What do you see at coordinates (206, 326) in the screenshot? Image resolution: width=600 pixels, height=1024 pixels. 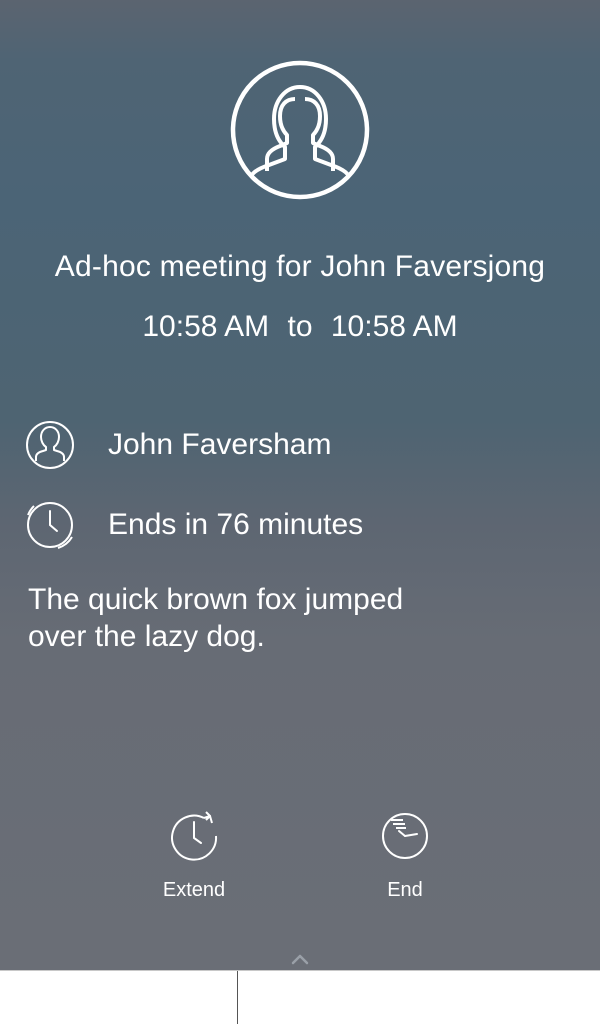 I see `start-time: 10:58 AM` at bounding box center [206, 326].